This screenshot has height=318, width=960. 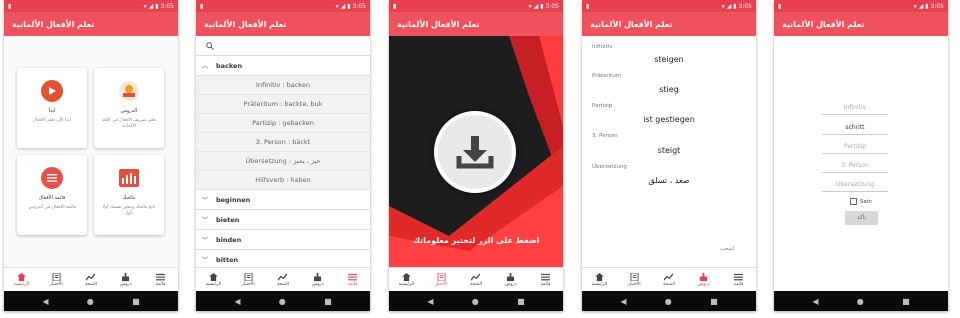 I want to click on sein-checkbox, so click(x=853, y=201).